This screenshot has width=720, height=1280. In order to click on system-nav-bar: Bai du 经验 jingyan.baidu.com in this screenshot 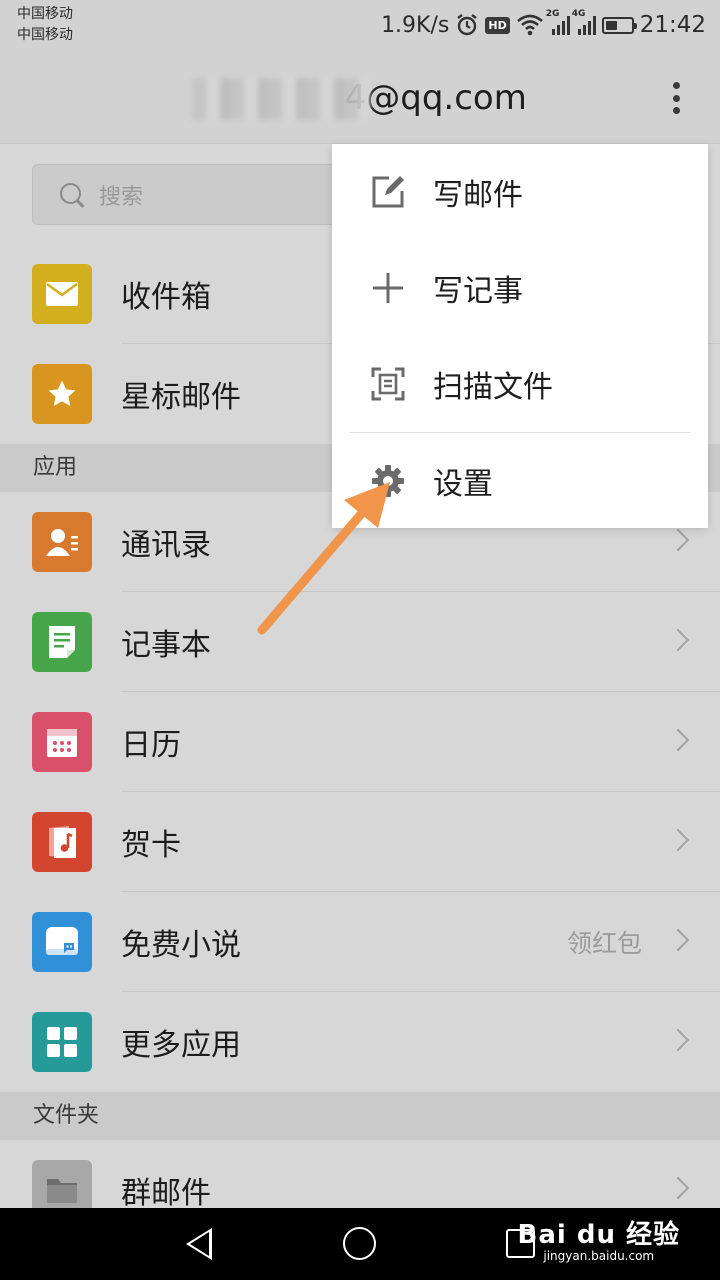, I will do `click(360, 1244)`.